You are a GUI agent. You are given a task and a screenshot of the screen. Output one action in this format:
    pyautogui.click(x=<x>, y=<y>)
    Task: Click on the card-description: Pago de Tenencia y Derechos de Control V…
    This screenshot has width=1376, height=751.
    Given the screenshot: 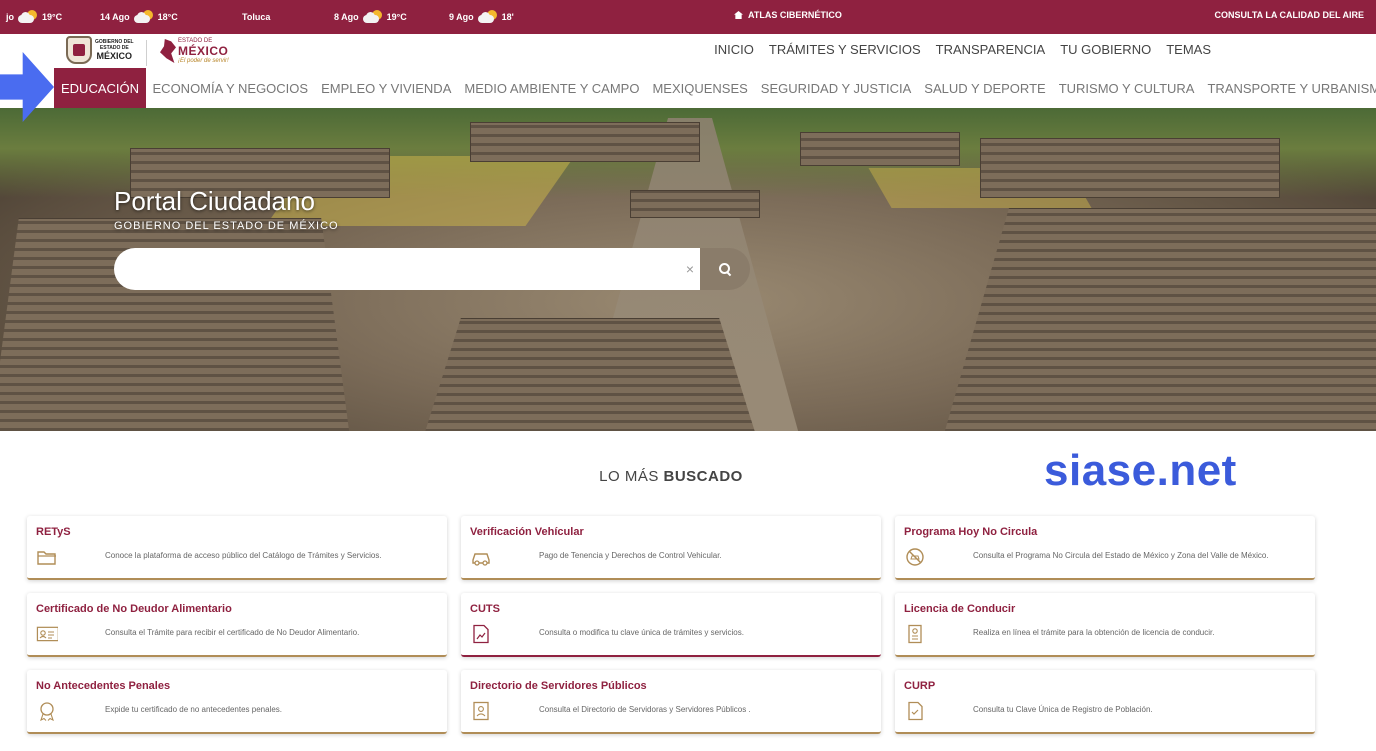 What is the action you would take?
    pyautogui.click(x=630, y=555)
    